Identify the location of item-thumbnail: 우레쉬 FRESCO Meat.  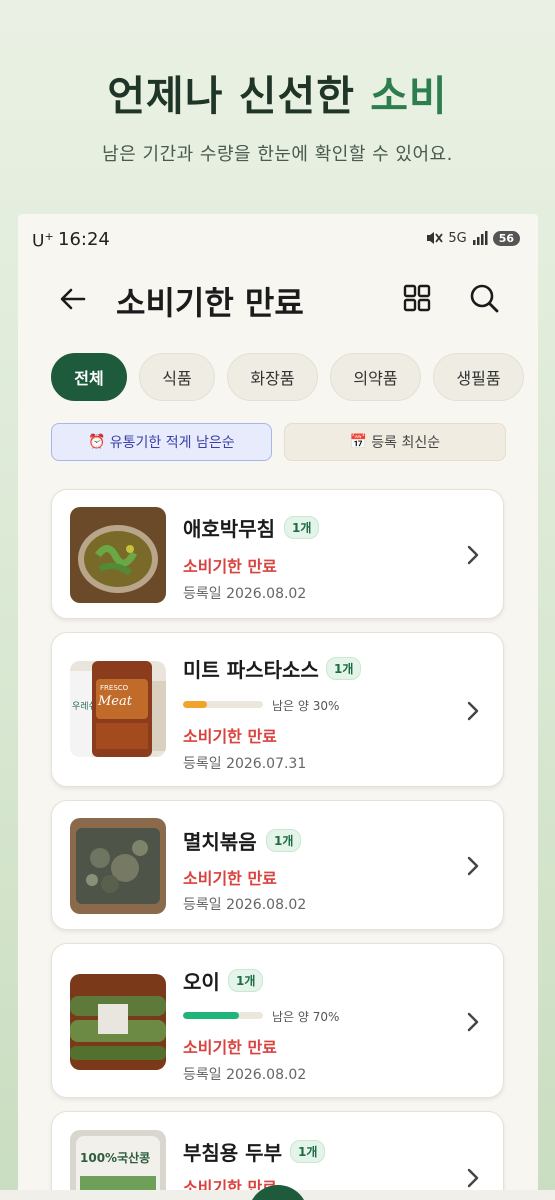
(118, 709).